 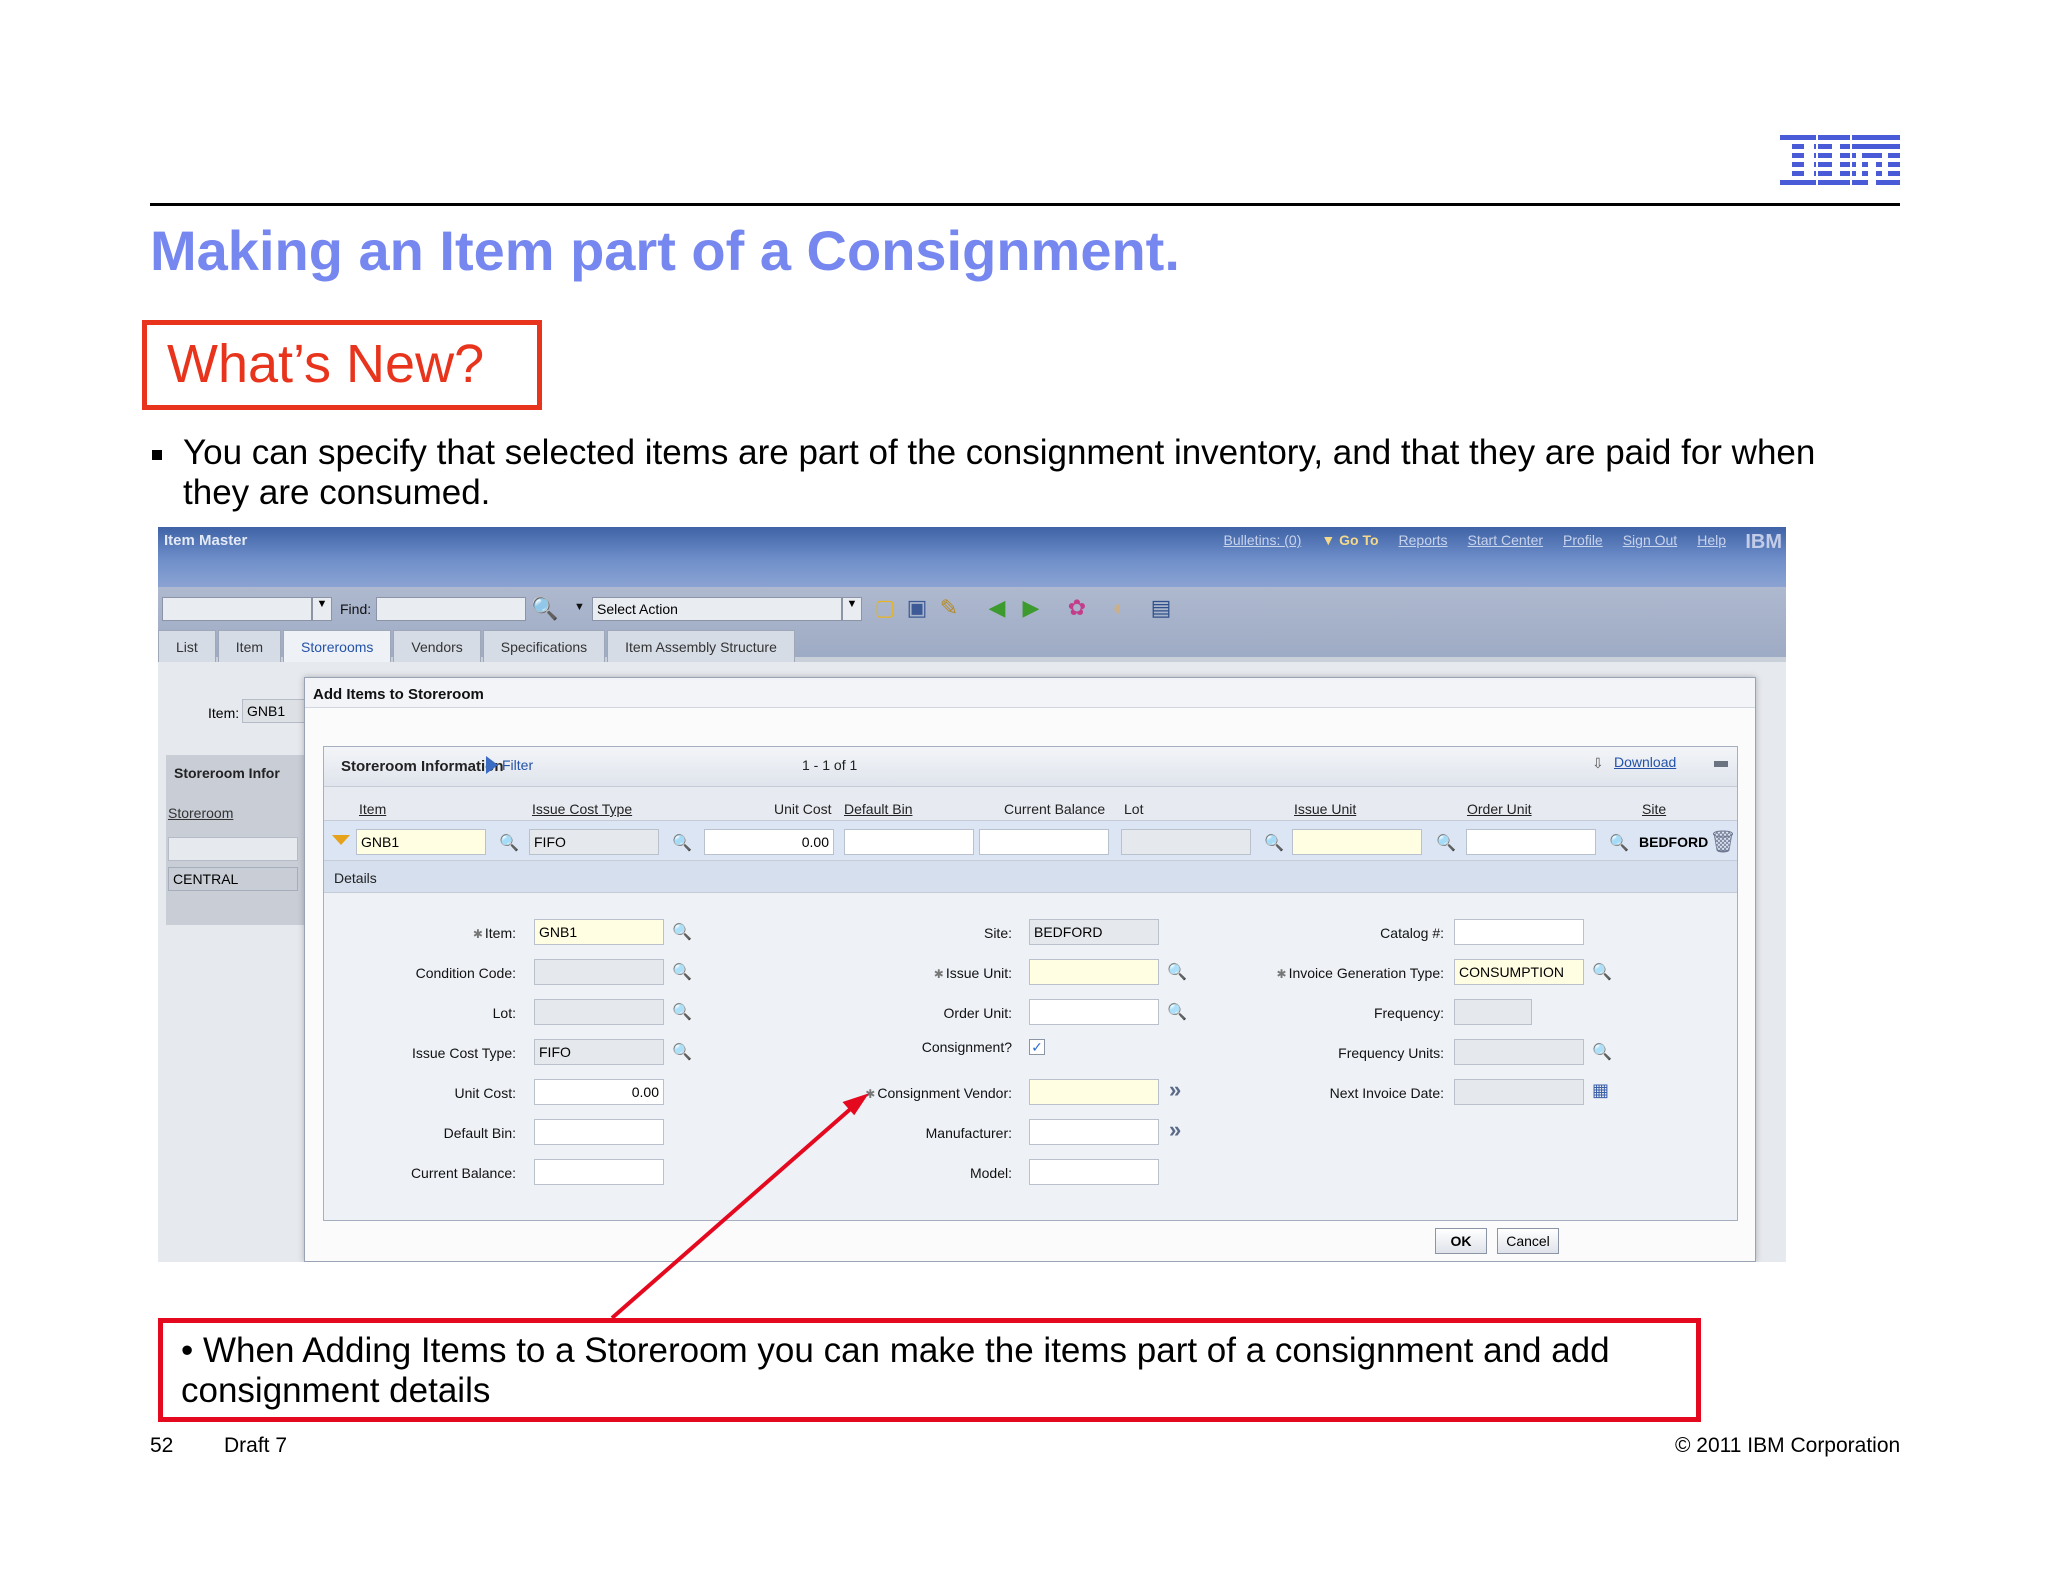 I want to click on cancel-button: Cancel, so click(x=1528, y=1241).